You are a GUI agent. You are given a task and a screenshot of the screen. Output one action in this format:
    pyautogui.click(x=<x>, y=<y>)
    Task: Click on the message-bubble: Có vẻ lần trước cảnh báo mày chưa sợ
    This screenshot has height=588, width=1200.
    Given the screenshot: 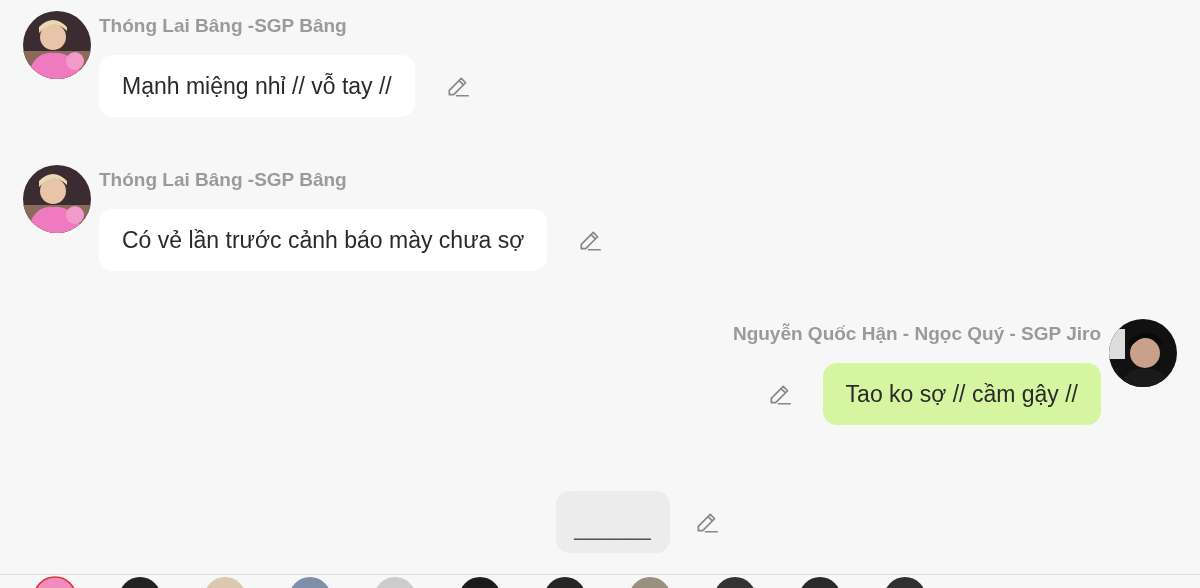 What is the action you would take?
    pyautogui.click(x=323, y=240)
    